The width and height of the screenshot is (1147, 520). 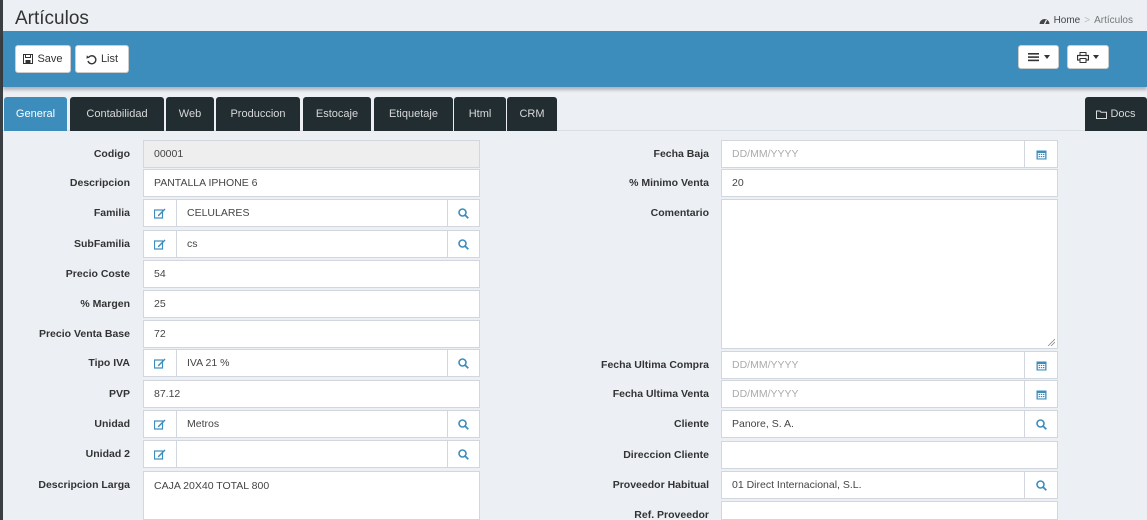 I want to click on tab-html: Html, so click(x=480, y=114).